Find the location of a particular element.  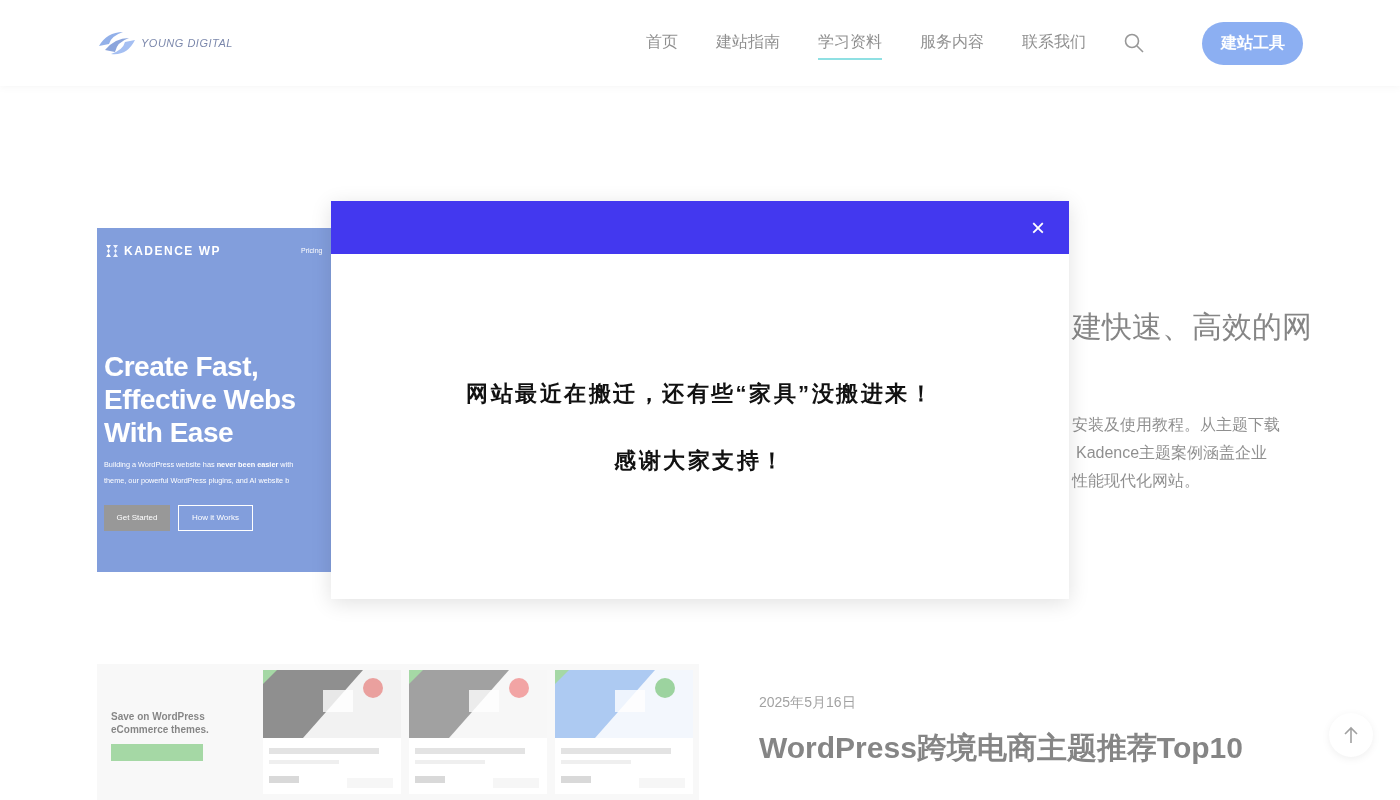

nav-link: 建站指南 is located at coordinates (748, 43).